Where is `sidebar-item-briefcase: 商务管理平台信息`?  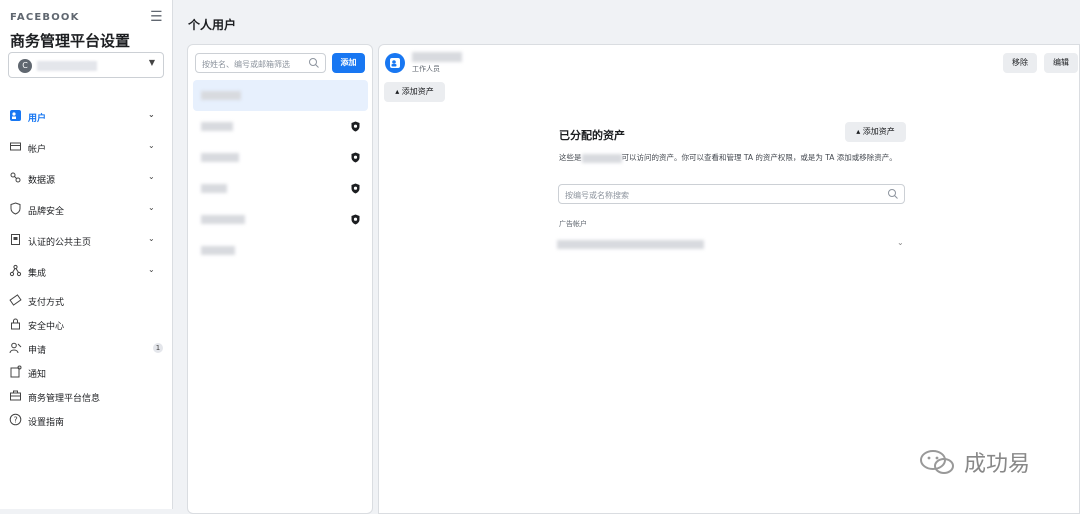 sidebar-item-briefcase: 商务管理平台信息 is located at coordinates (86, 396).